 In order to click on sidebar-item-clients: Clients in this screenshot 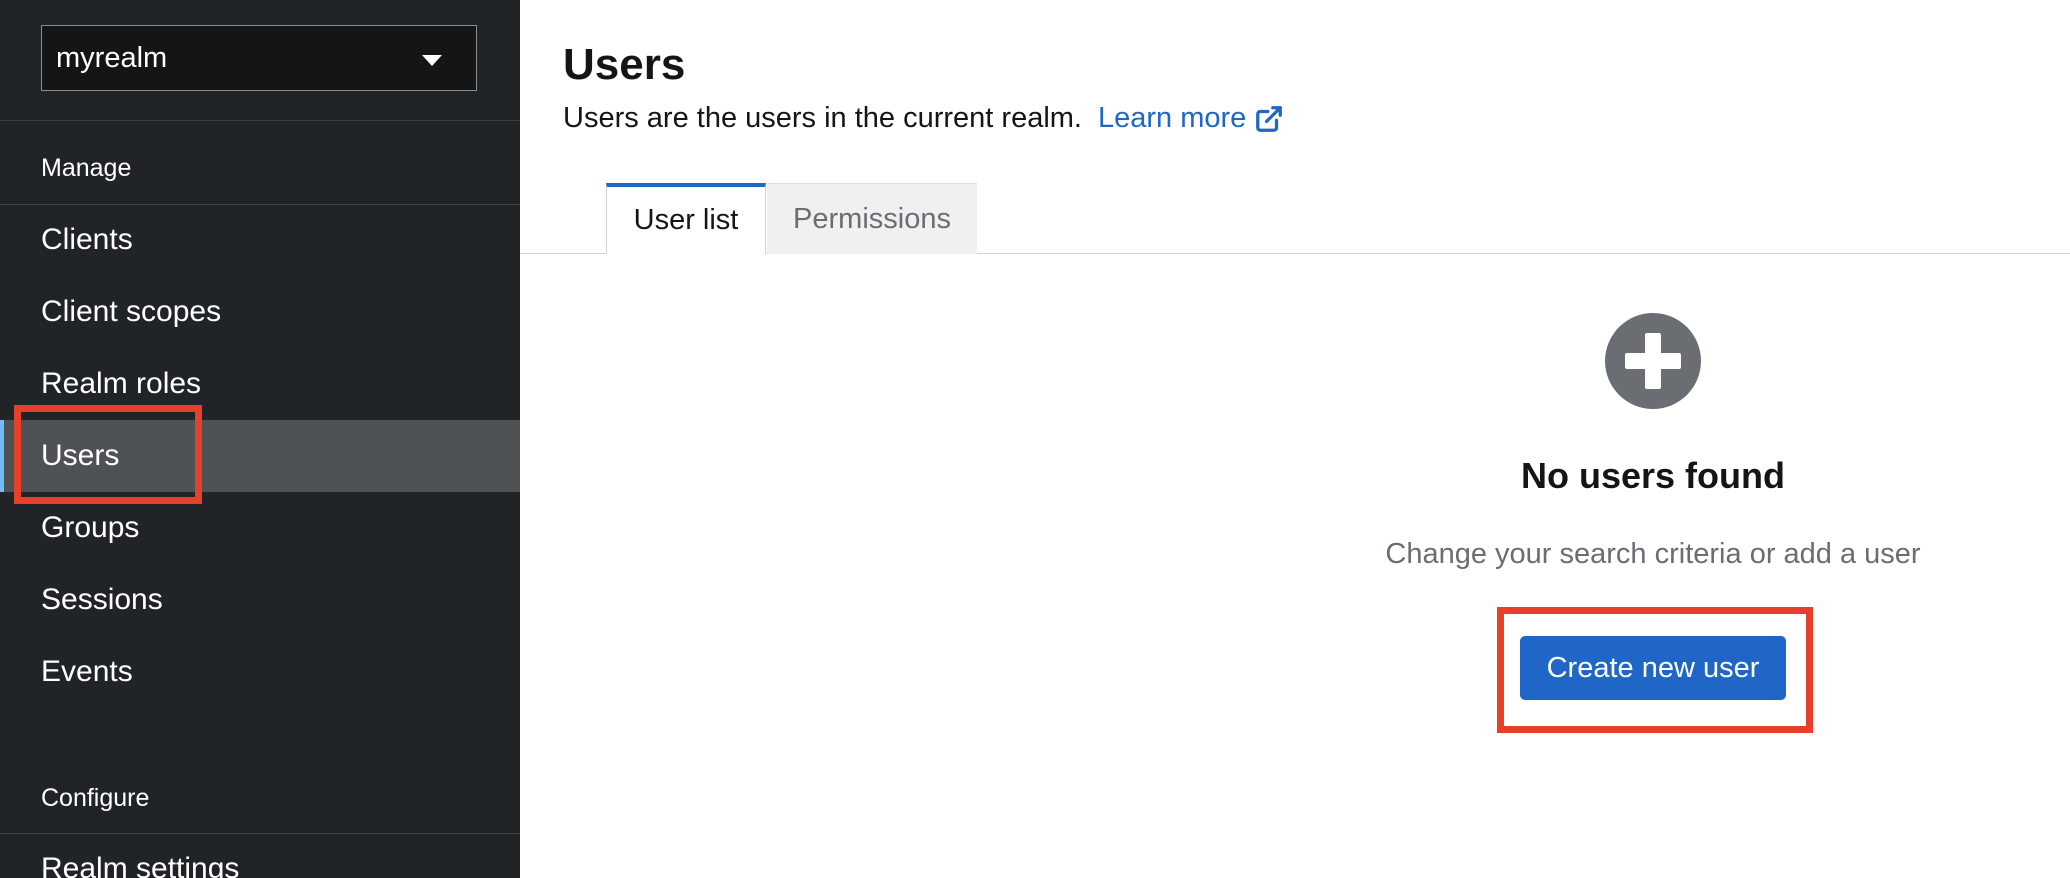, I will do `click(260, 240)`.